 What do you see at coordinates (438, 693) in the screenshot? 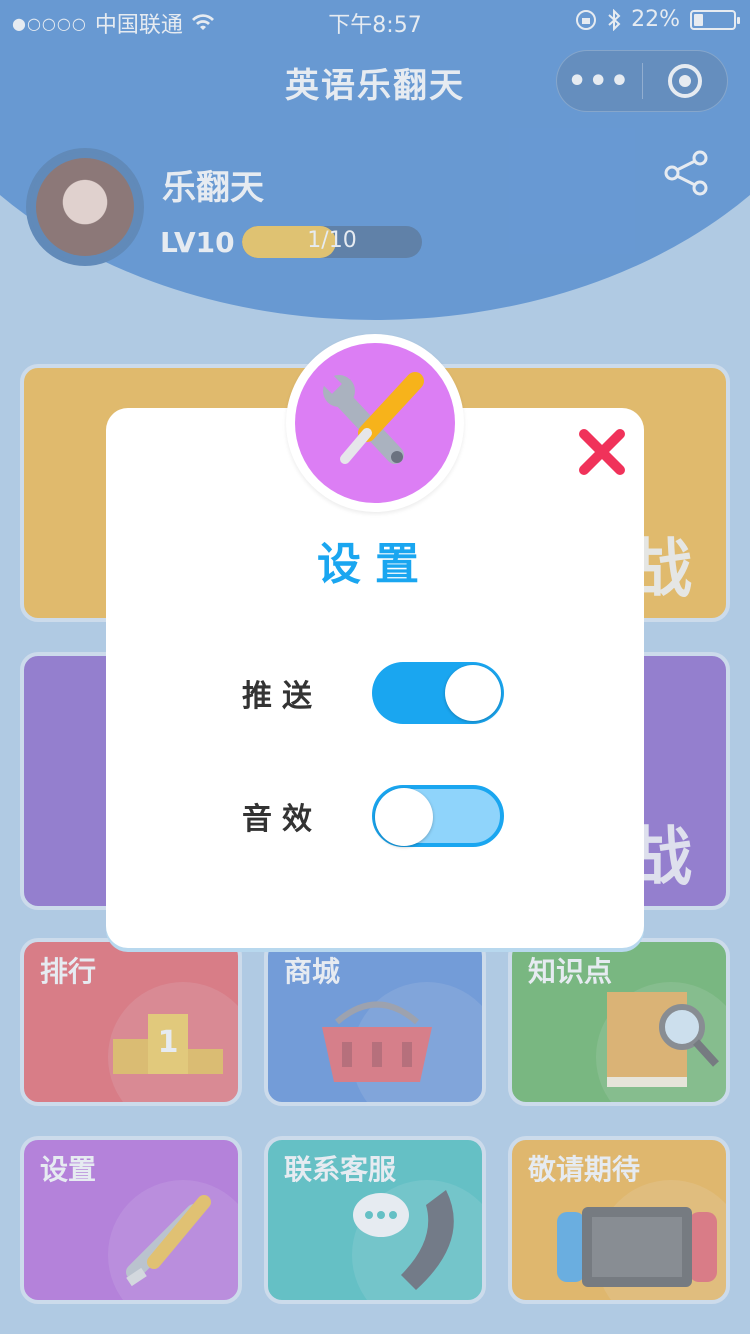
I see `push-toggle` at bounding box center [438, 693].